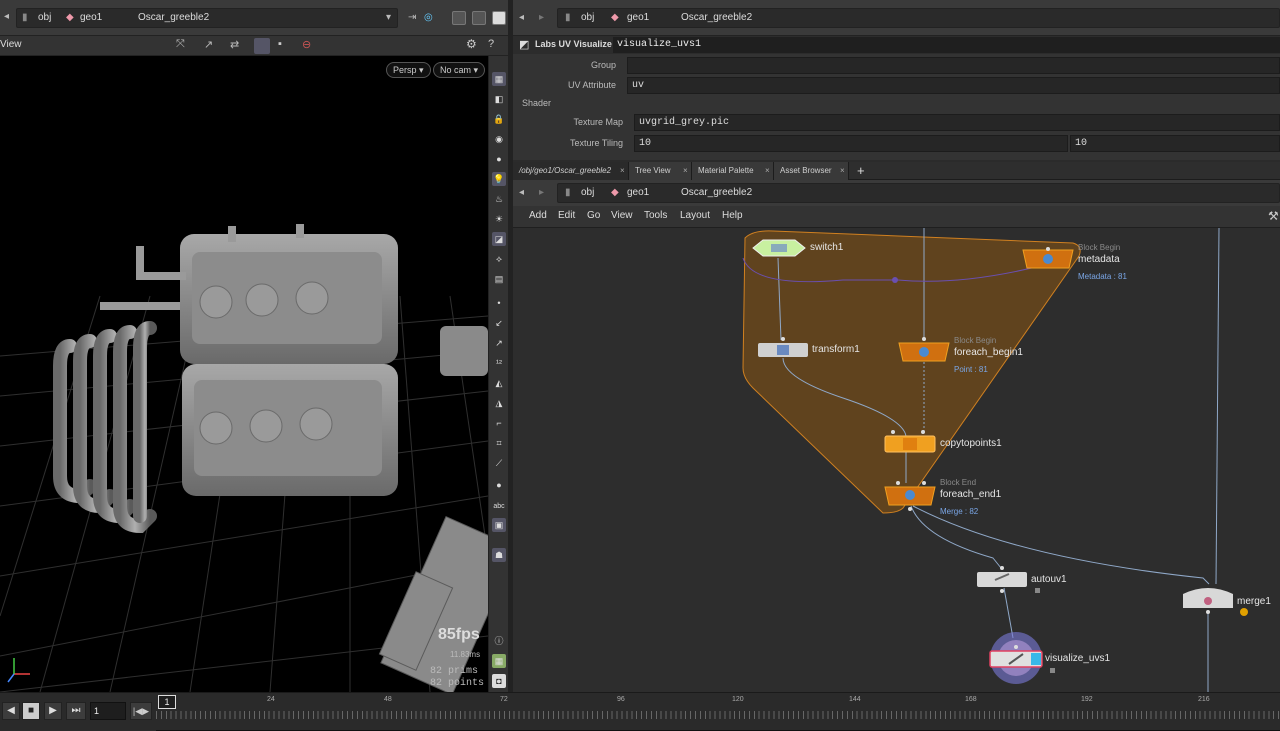 The width and height of the screenshot is (1280, 731). What do you see at coordinates (499, 79) in the screenshot?
I see `display-options-icon: ▦` at bounding box center [499, 79].